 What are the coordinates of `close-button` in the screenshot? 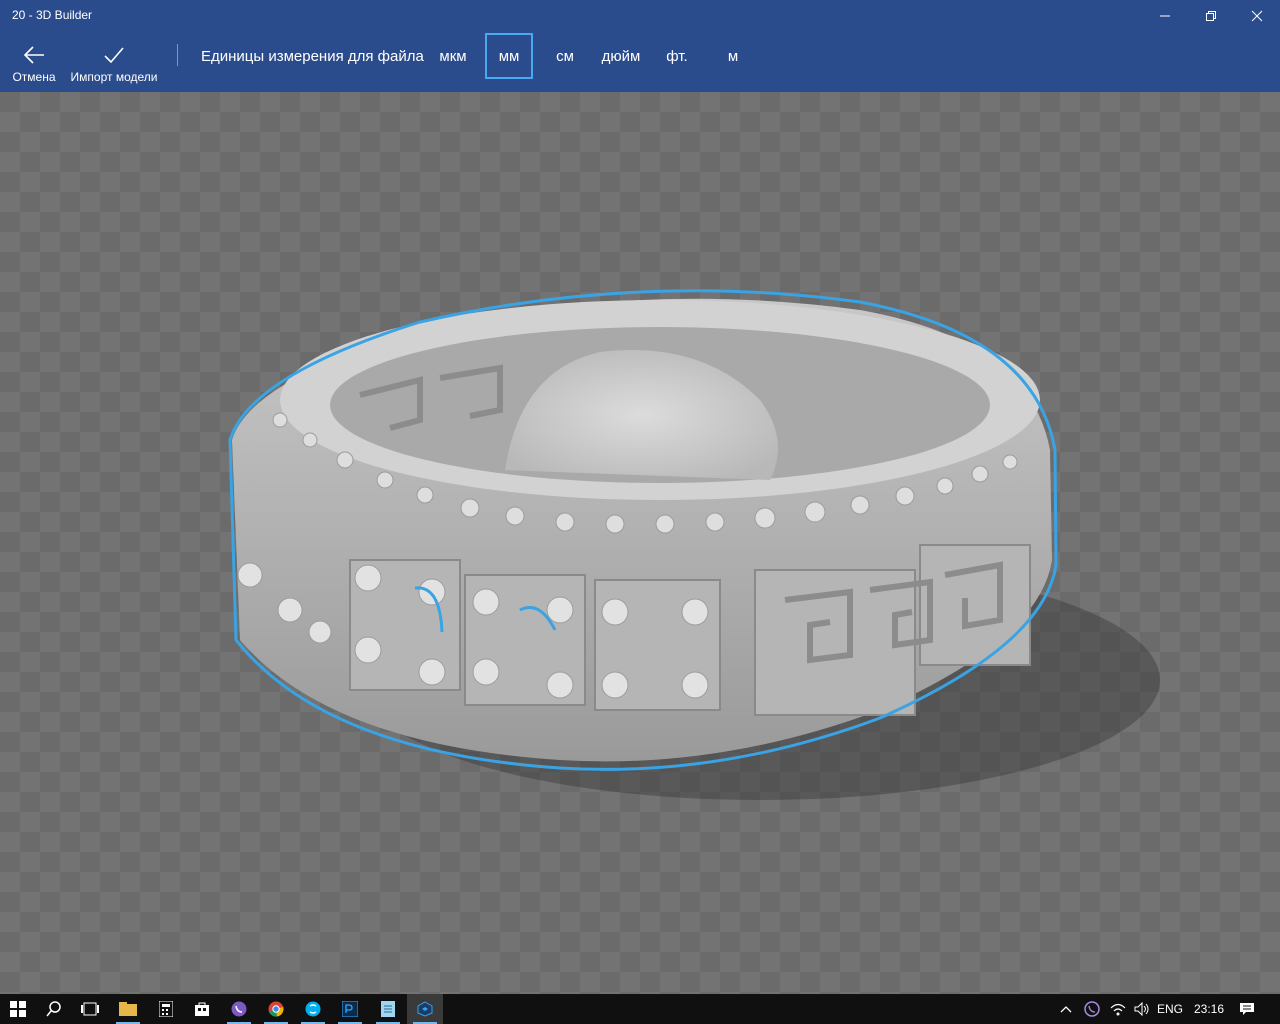 It's located at (1257, 16).